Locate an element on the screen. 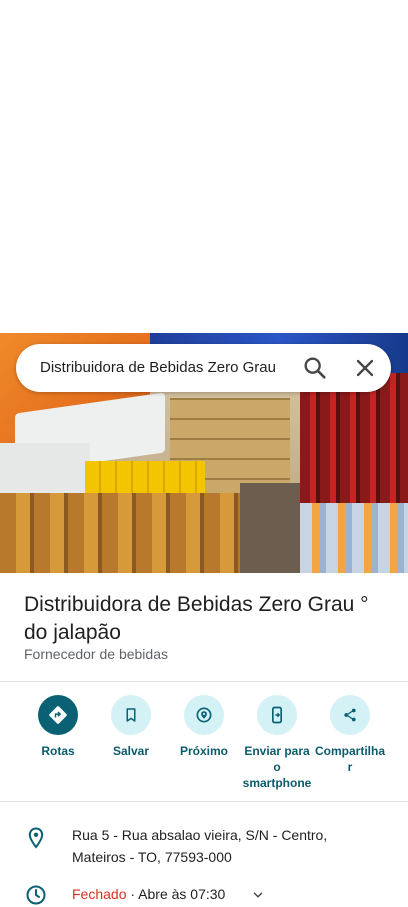  send-to-phone-icon is located at coordinates (277, 715).